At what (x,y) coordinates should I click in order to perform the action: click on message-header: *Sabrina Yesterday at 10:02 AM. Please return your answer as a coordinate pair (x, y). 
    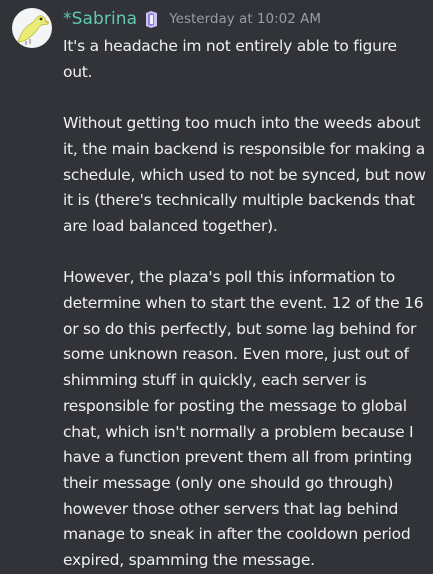
    Looking at the image, I should click on (192, 19).